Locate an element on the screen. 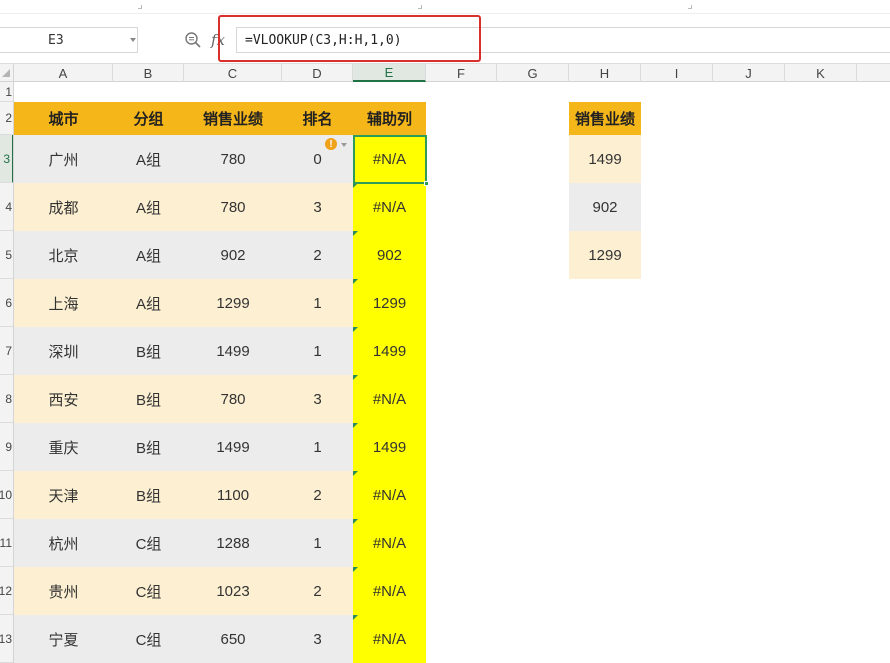  column-header-e: E is located at coordinates (389, 73).